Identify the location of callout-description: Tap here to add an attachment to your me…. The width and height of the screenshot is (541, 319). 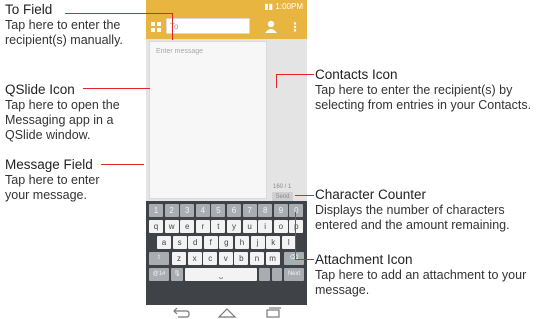
(421, 282).